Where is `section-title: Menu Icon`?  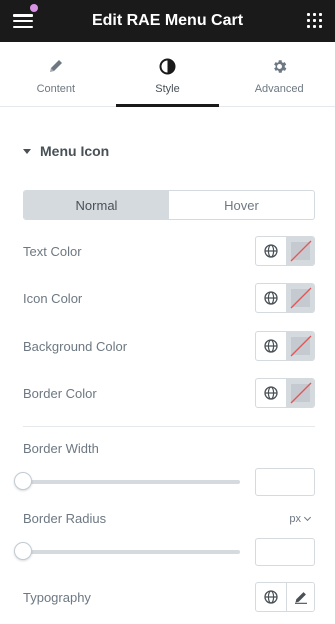
section-title: Menu Icon is located at coordinates (75, 151).